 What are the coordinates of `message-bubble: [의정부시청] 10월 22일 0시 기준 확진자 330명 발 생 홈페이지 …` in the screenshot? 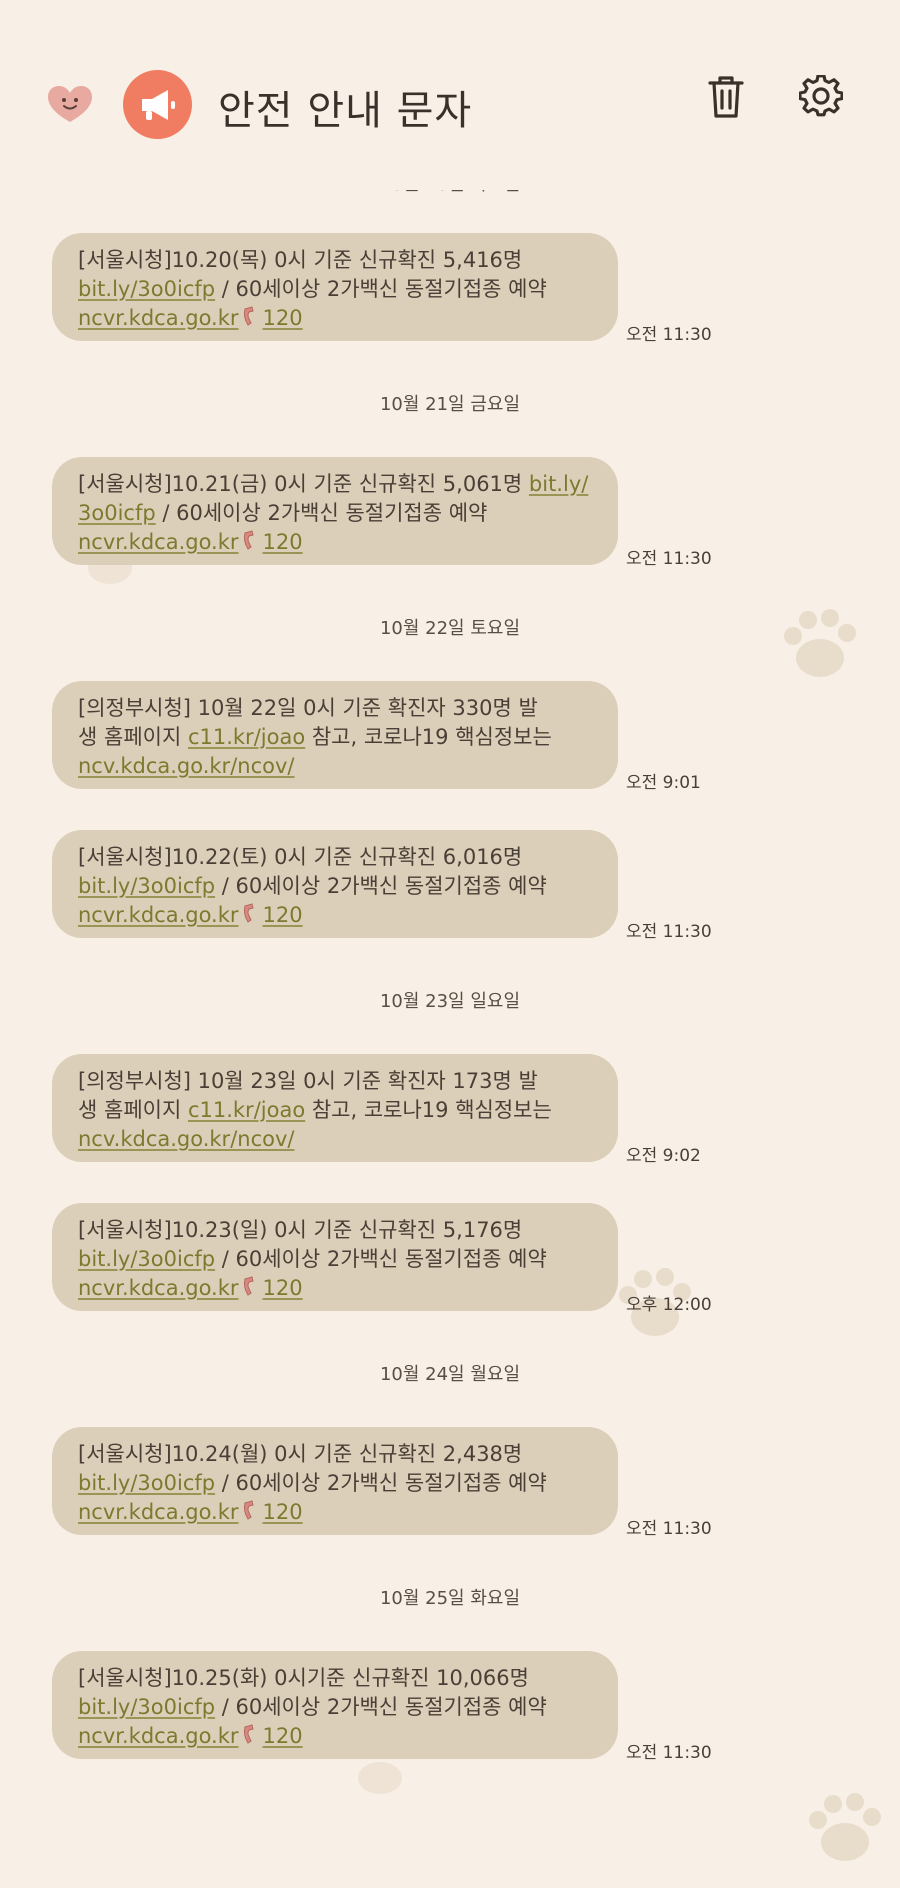 It's located at (335, 735).